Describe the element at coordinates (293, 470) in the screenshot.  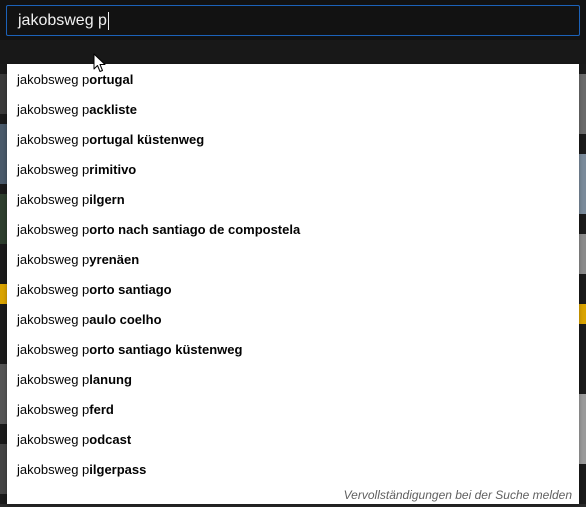
I see `suggestion-item: jakobsweg pilgerpass` at that location.